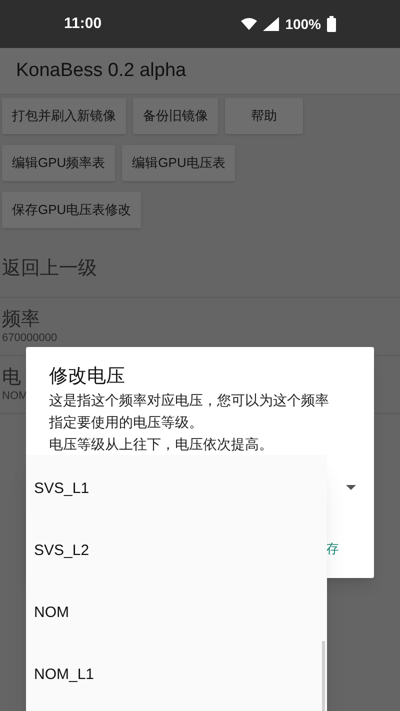 The height and width of the screenshot is (711, 400). What do you see at coordinates (83, 24) in the screenshot?
I see `clock: 11:00` at bounding box center [83, 24].